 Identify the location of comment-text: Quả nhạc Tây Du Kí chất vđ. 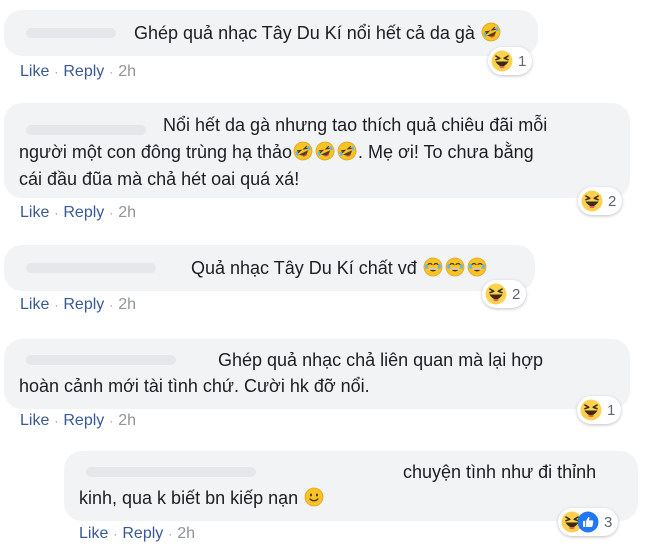
(304, 268).